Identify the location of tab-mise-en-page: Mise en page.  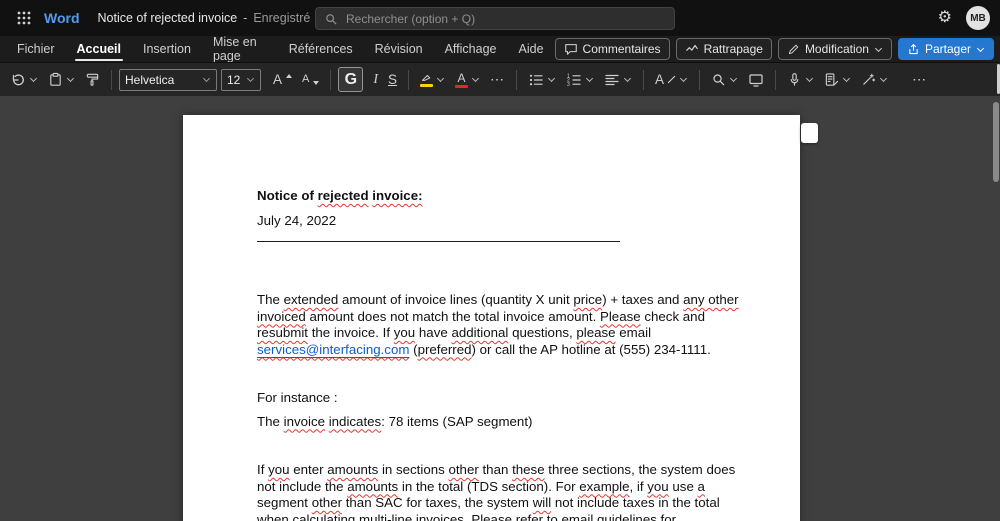
(240, 49).